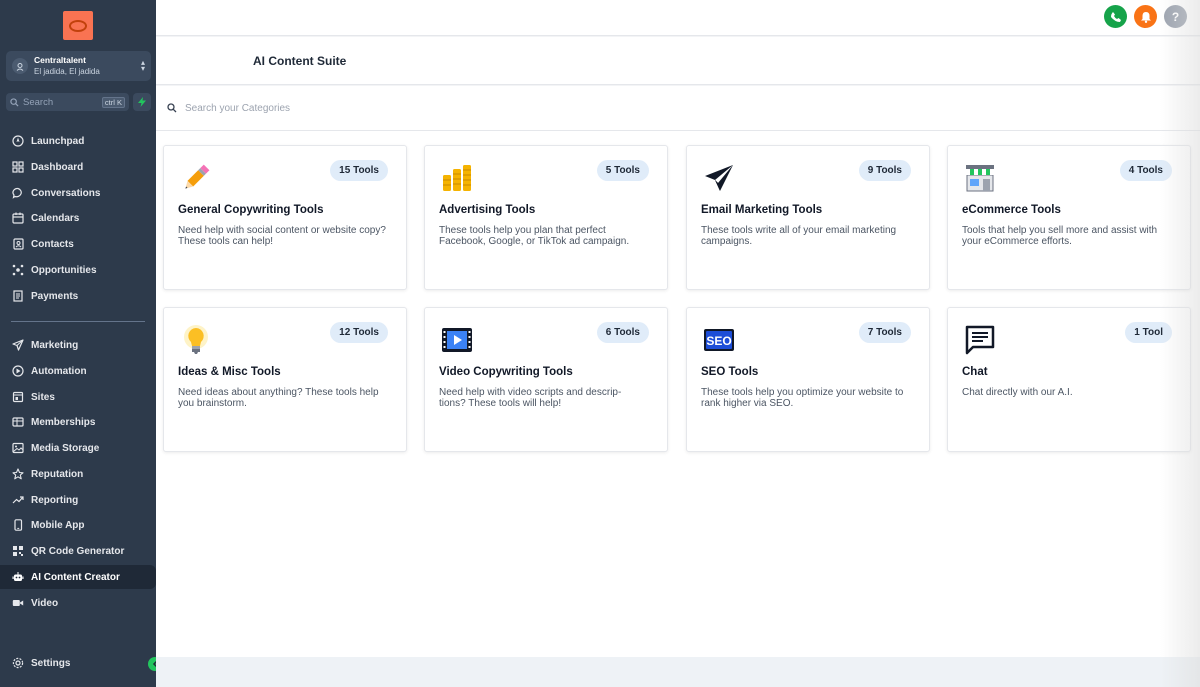 The width and height of the screenshot is (1200, 687). I want to click on card-title: General Copywriting Tools, so click(251, 210).